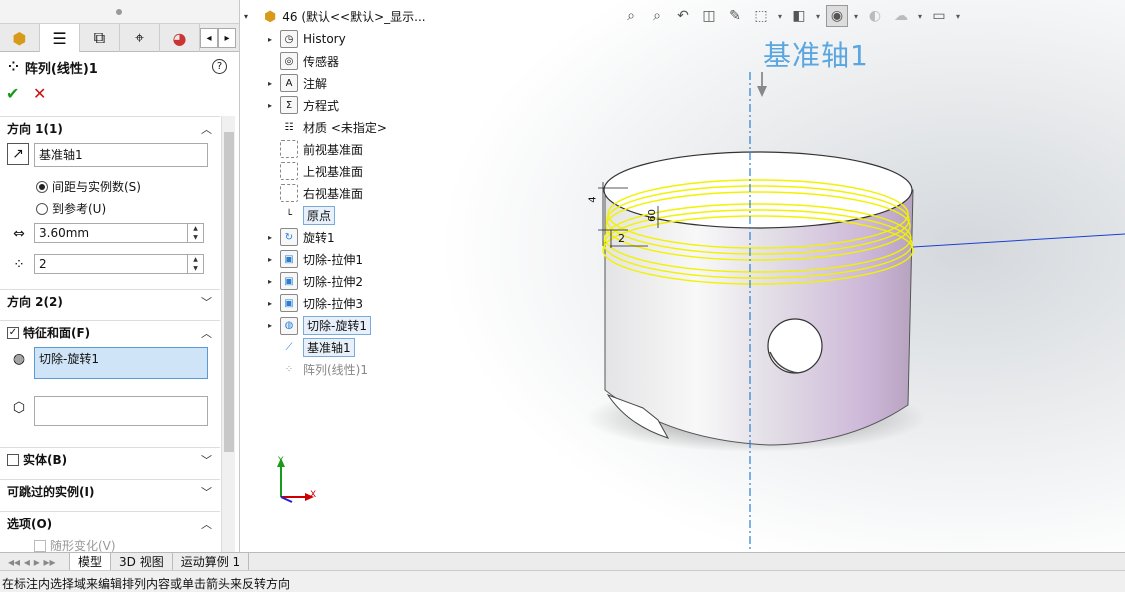 The height and width of the screenshot is (592, 1125). What do you see at coordinates (110, 459) in the screenshot?
I see `bodies-section-header: 实体(B) ﹀` at bounding box center [110, 459].